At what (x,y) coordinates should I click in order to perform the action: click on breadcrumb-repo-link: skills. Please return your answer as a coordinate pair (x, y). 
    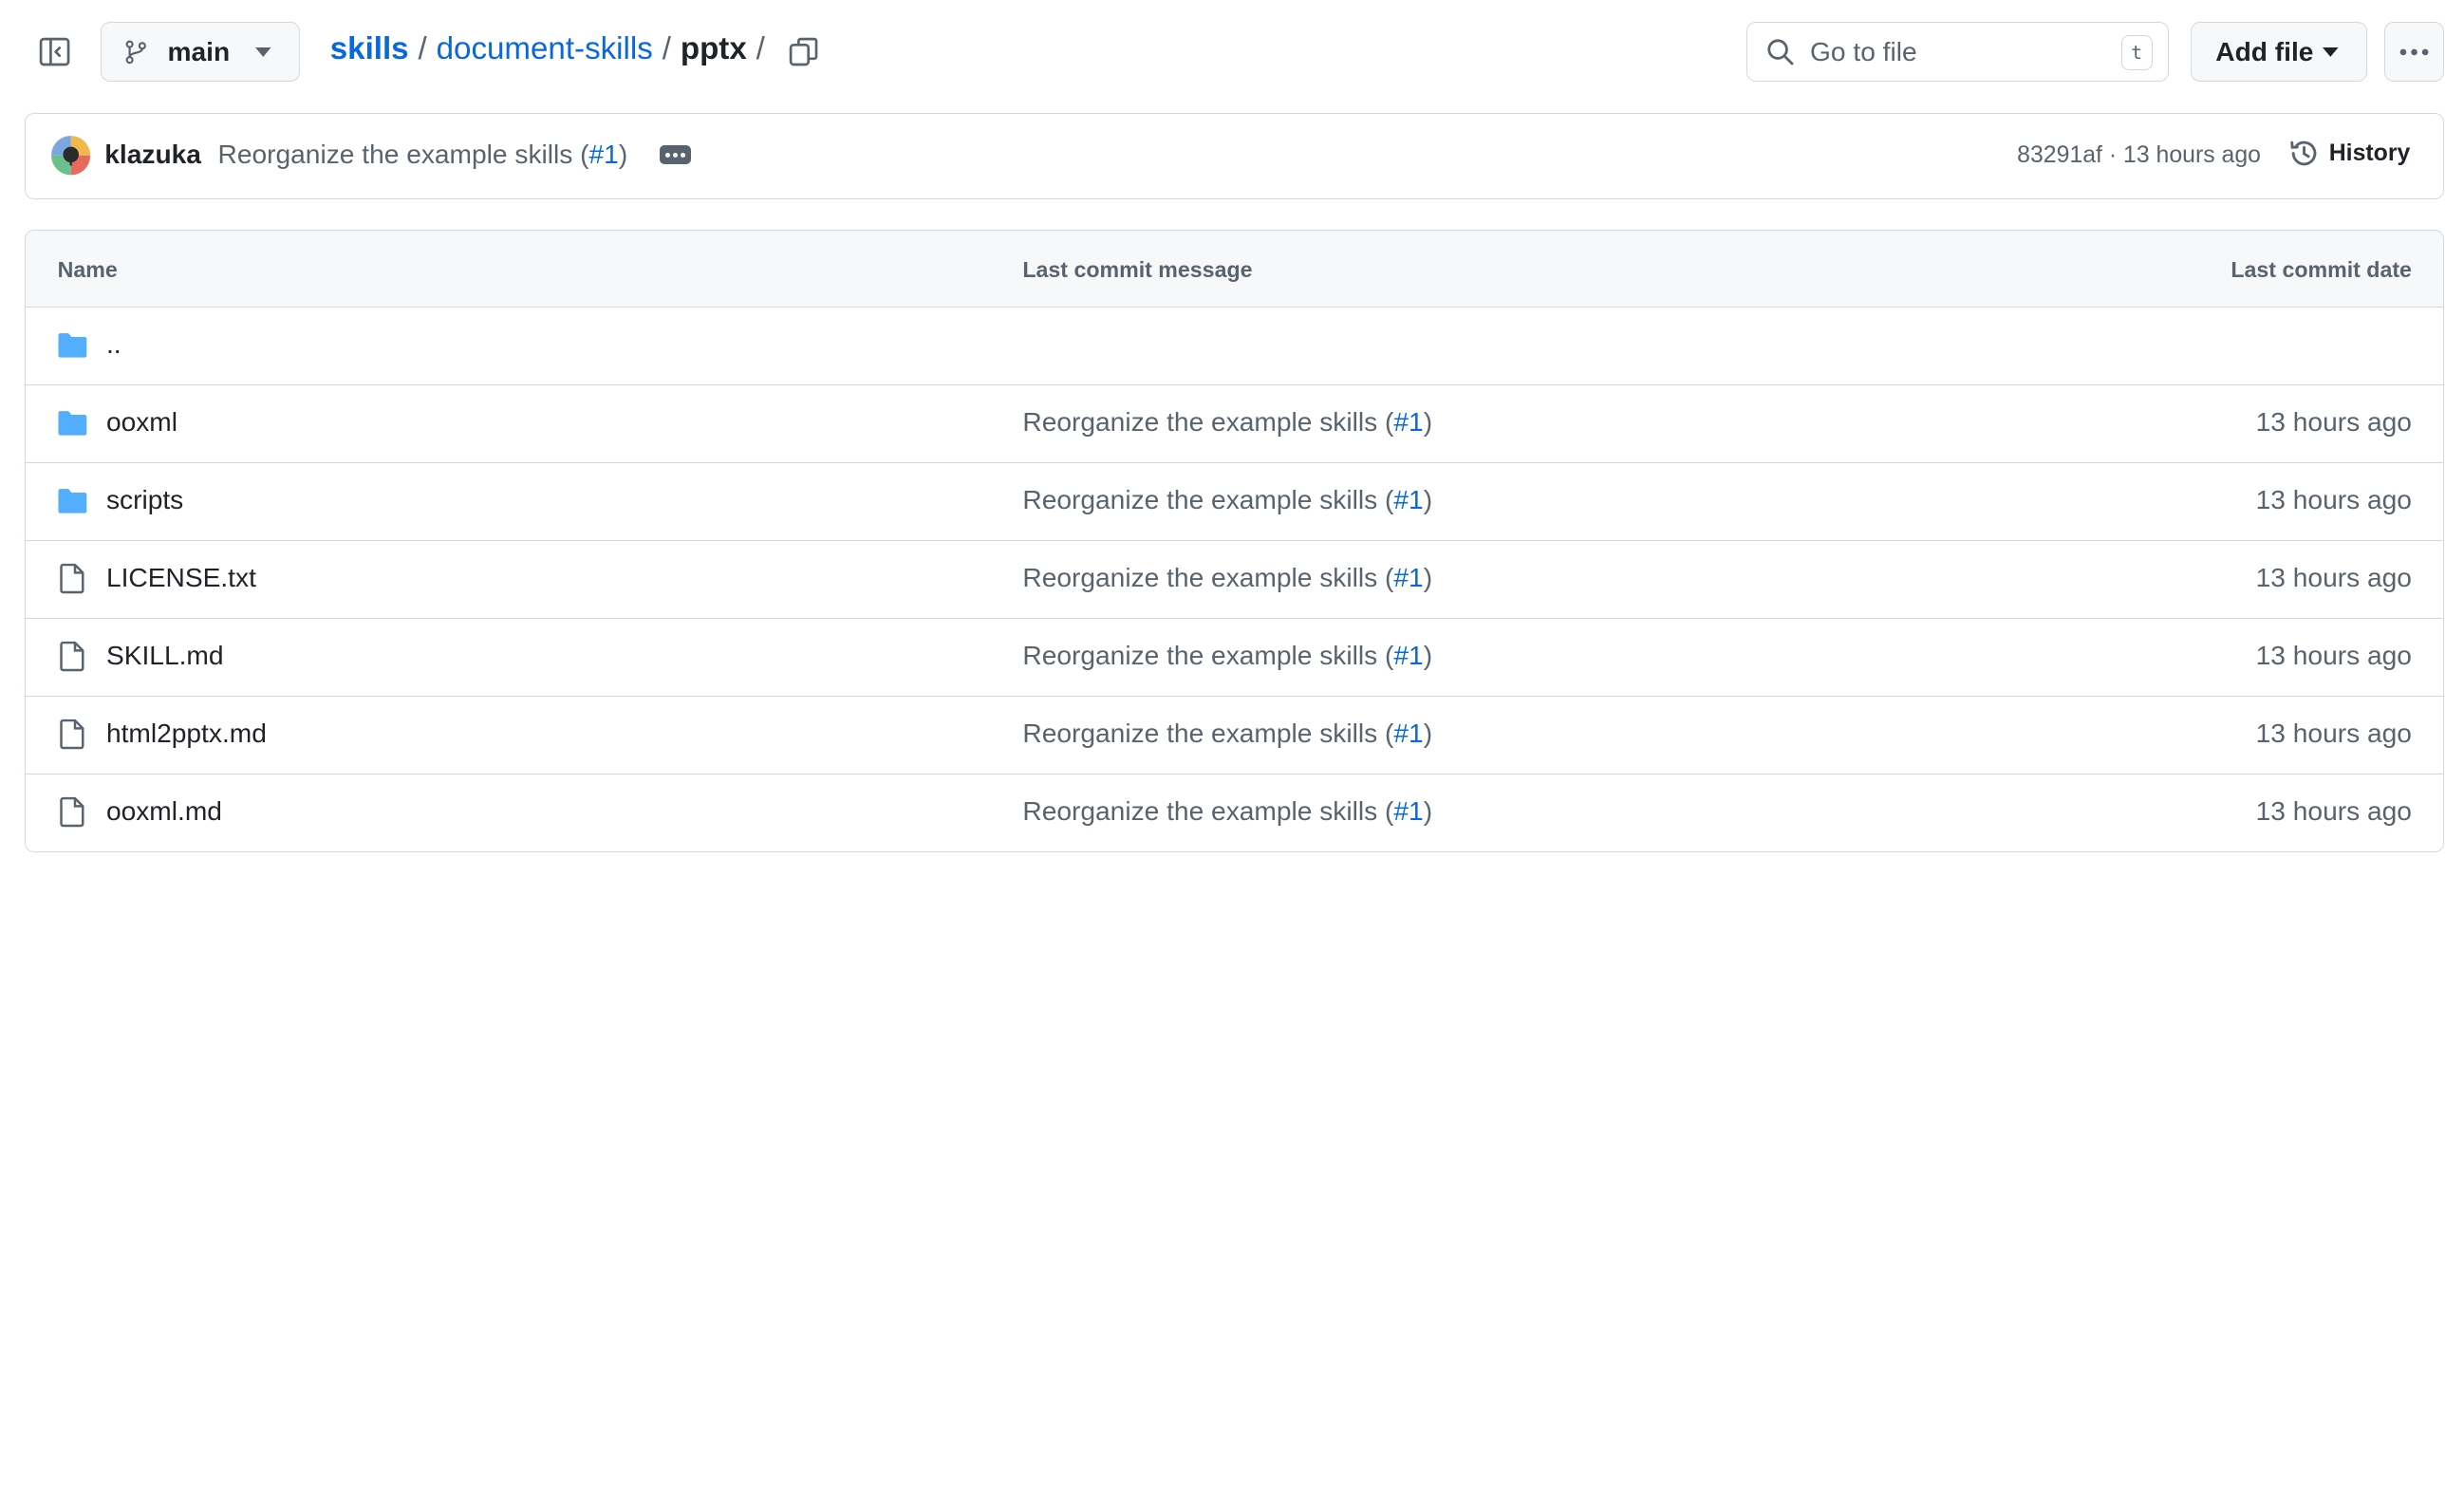
    Looking at the image, I should click on (370, 49).